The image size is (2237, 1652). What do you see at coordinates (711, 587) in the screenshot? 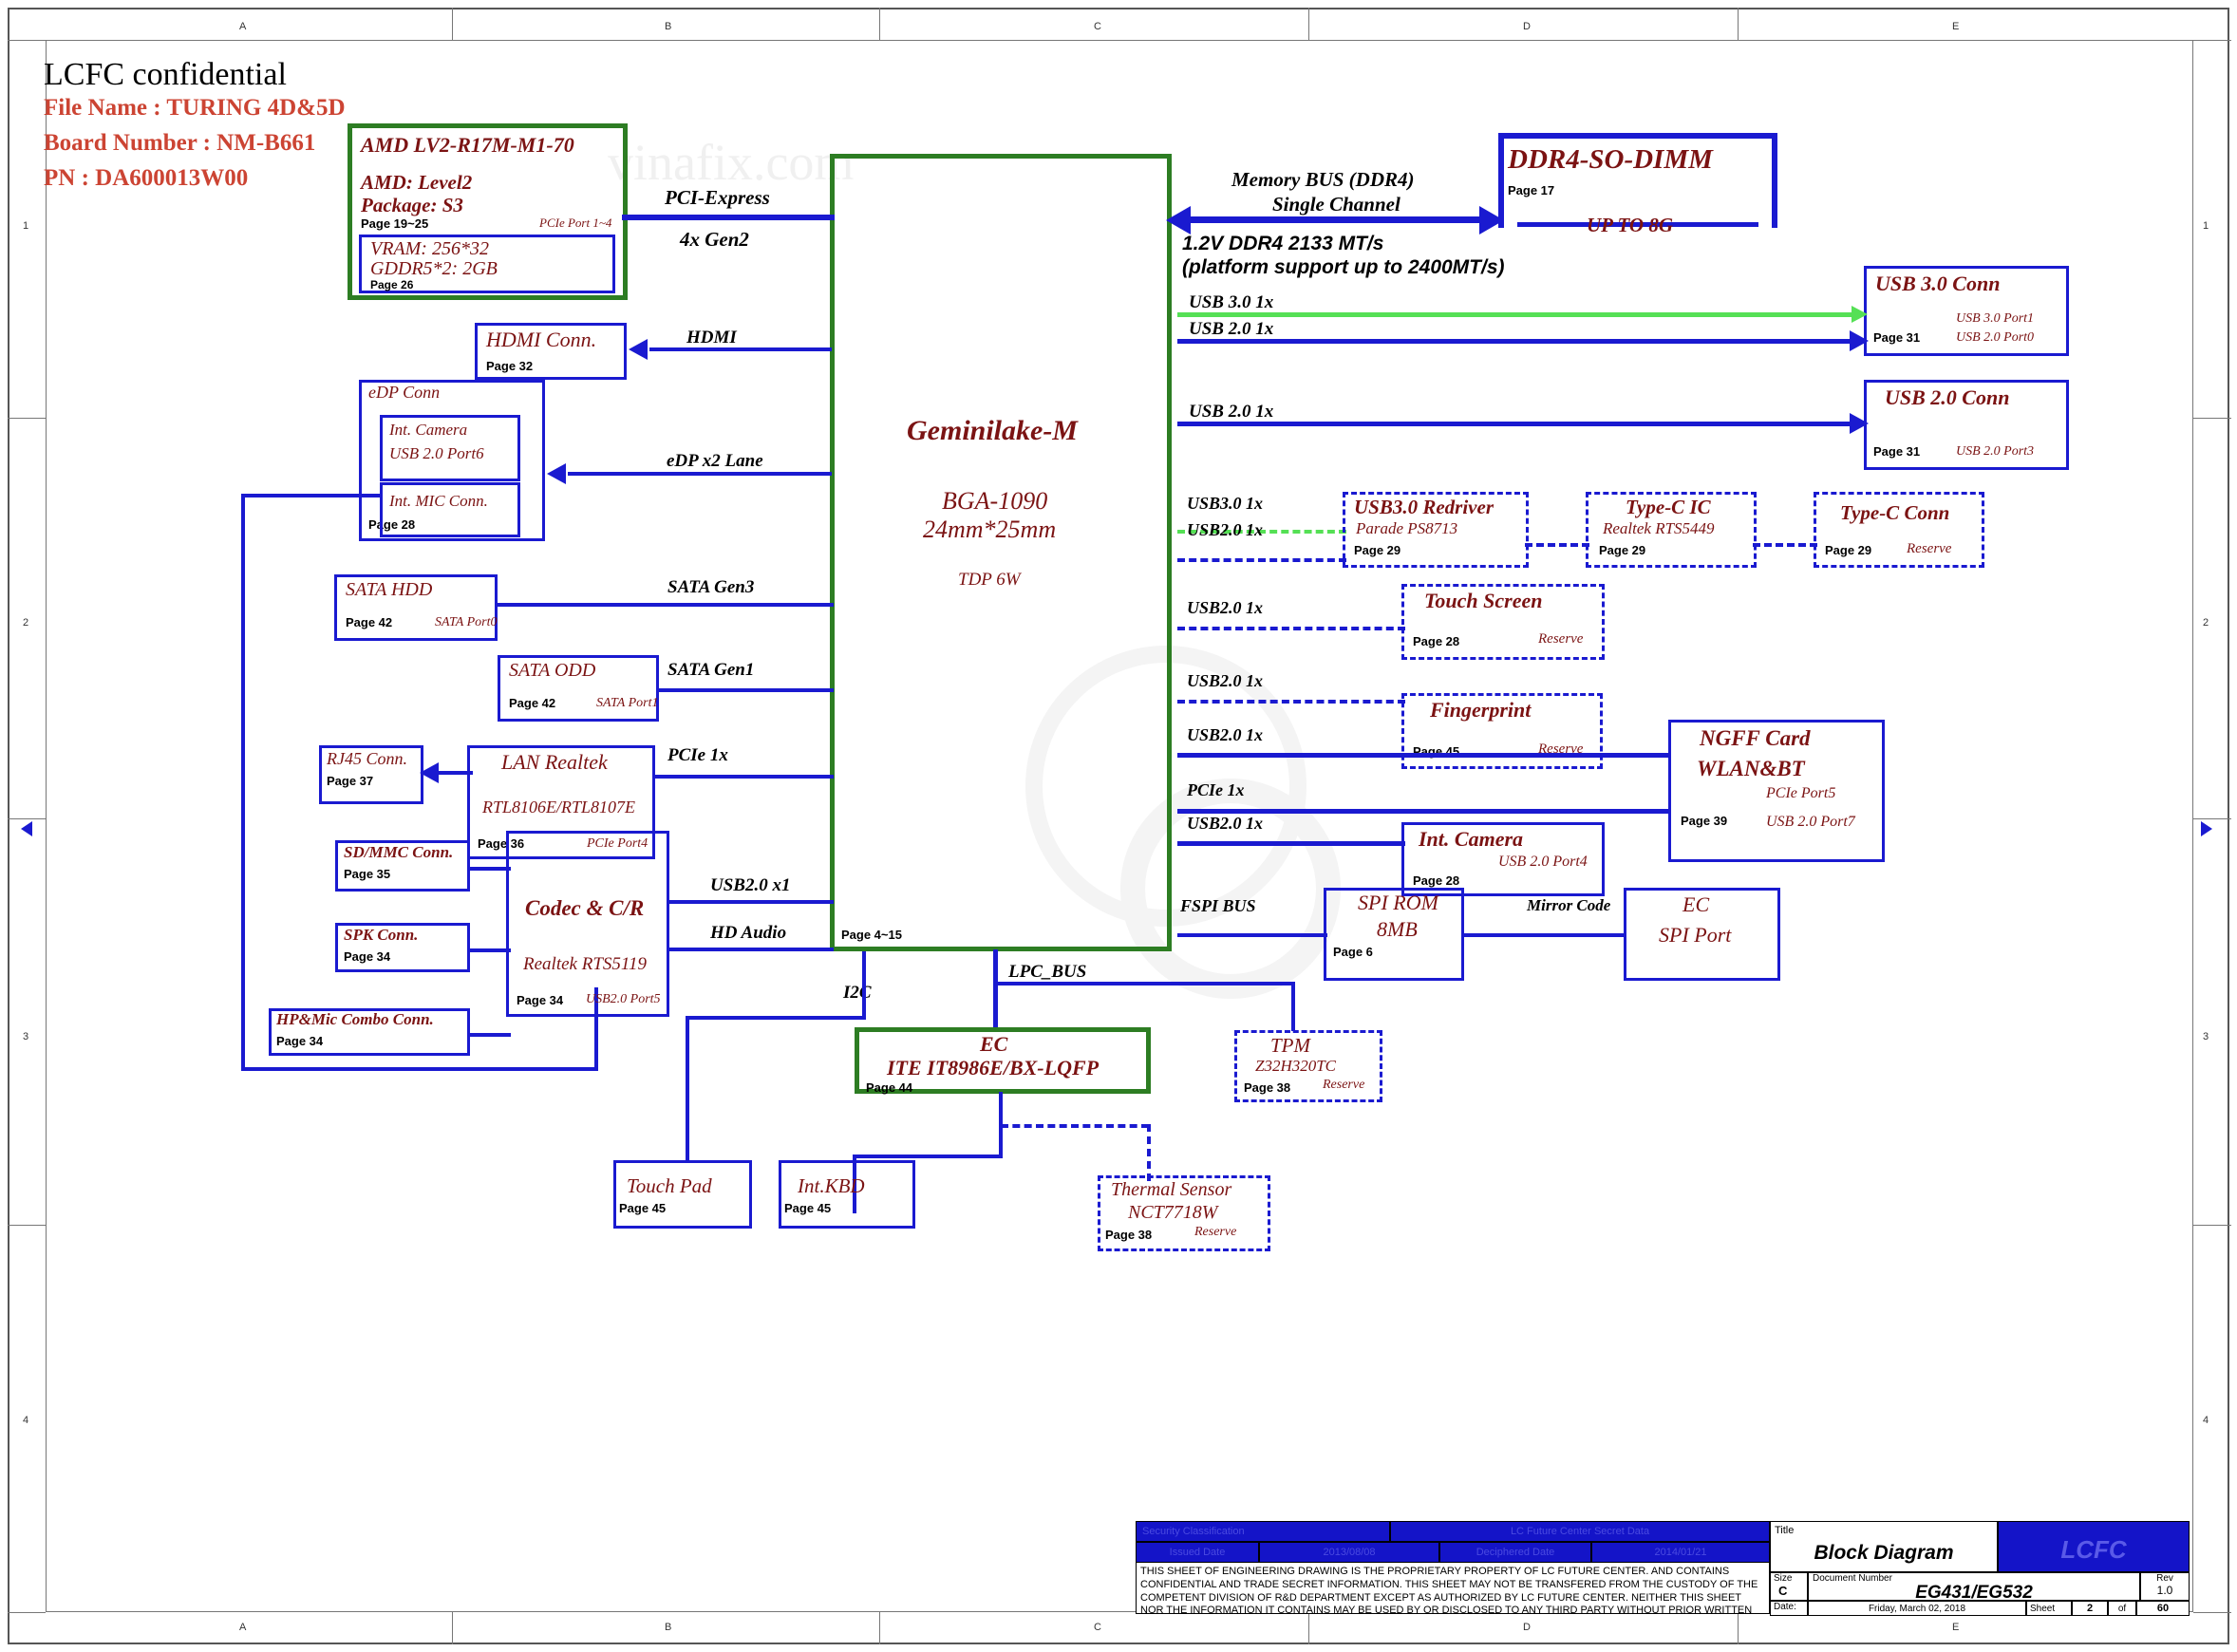
I see `sata-gen3-label: SATA Gen3` at bounding box center [711, 587].